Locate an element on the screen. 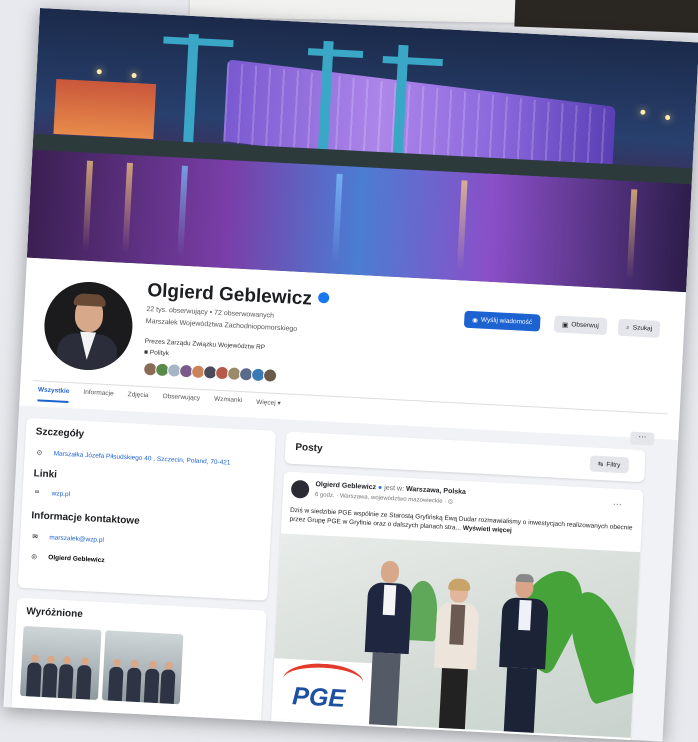  follow-button: ▣ Obserwuj is located at coordinates (580, 325).